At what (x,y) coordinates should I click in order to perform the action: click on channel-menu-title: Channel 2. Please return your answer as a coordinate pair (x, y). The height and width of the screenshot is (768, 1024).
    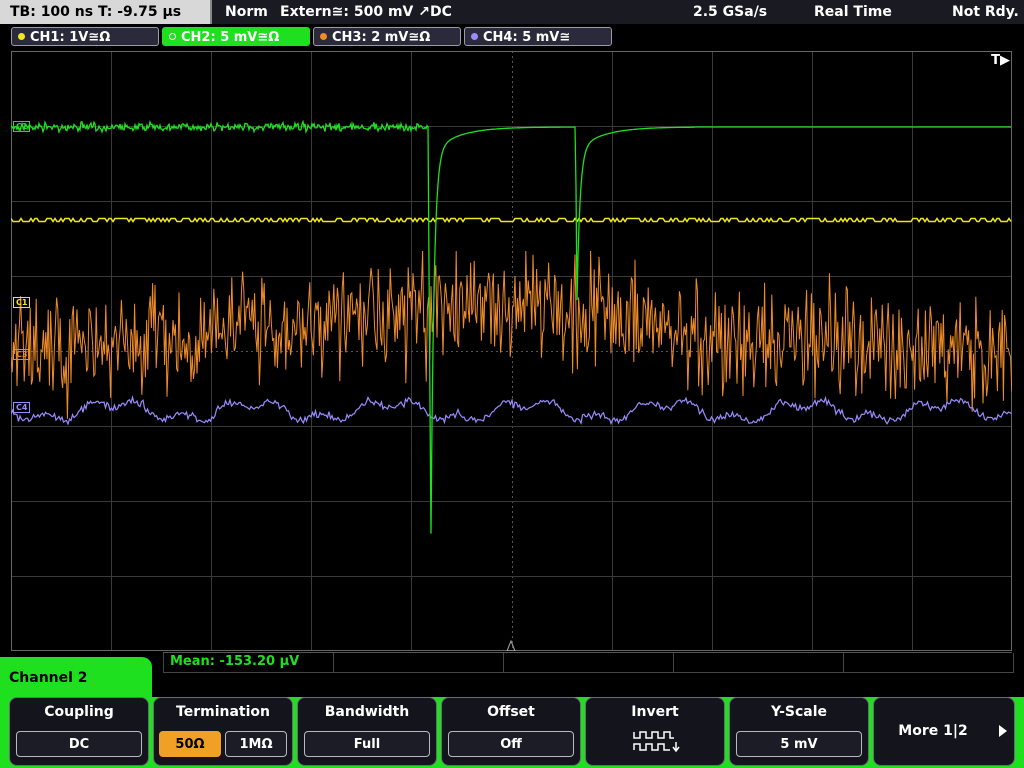
    Looking at the image, I should click on (48, 678).